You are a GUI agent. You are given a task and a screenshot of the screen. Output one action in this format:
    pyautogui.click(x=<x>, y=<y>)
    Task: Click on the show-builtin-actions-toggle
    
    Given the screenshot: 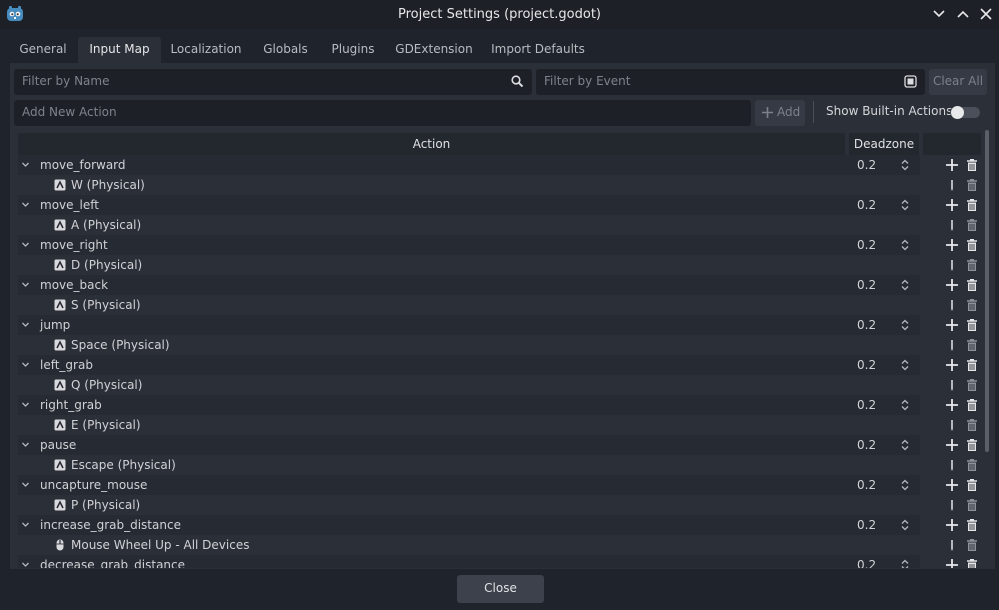 What is the action you would take?
    pyautogui.click(x=965, y=112)
    